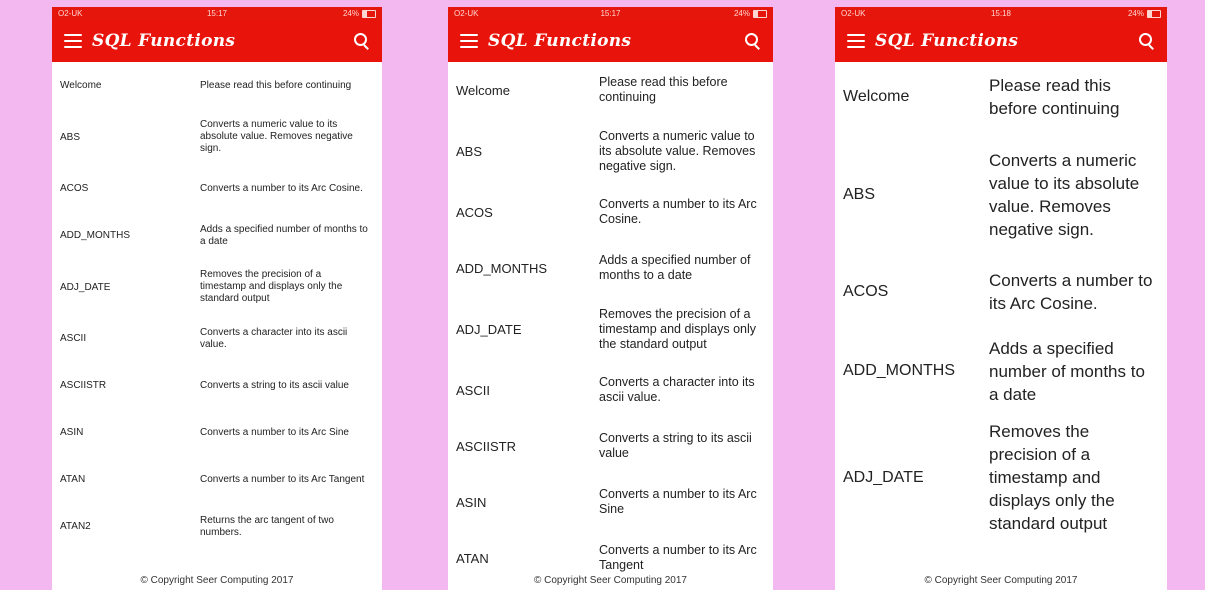 The width and height of the screenshot is (1205, 590). I want to click on function-name: ASIN, so click(72, 432).